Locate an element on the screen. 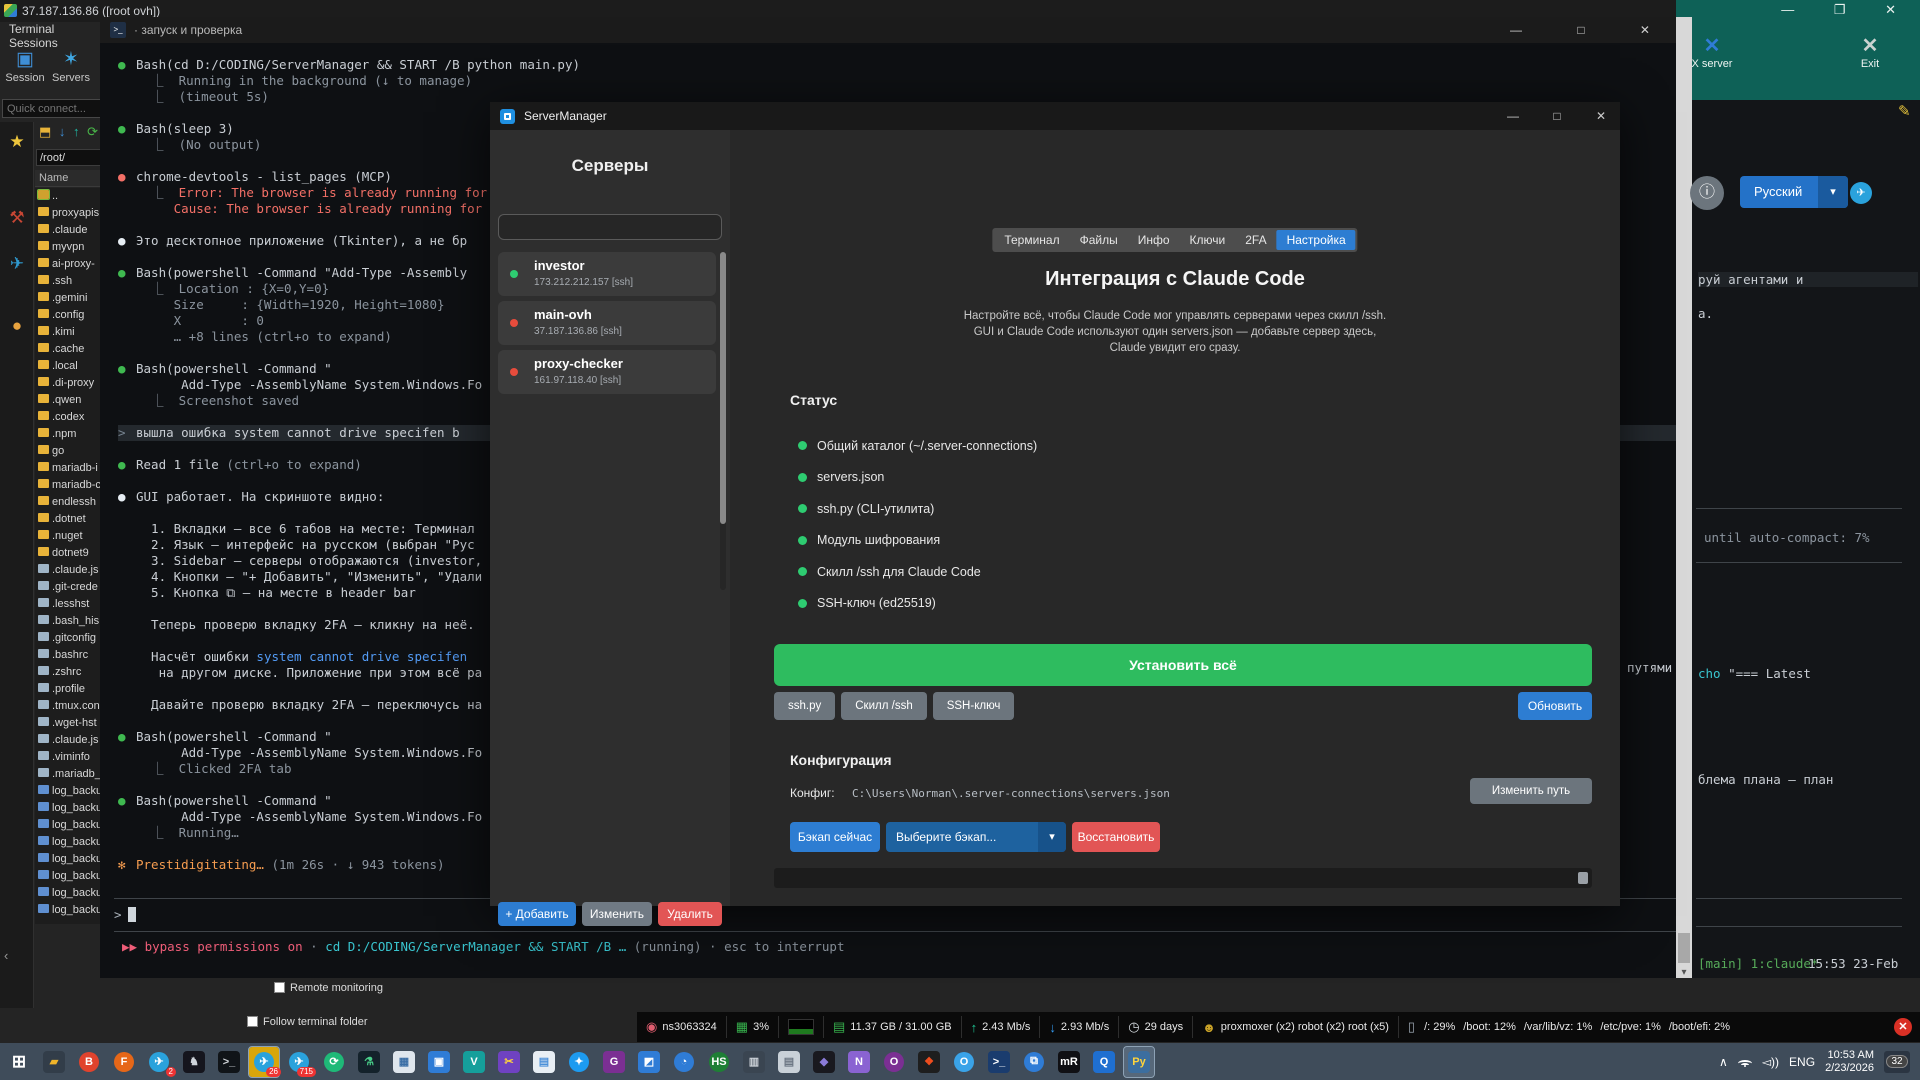 The image size is (1920, 1080). component-button: Скилл /ssh is located at coordinates (884, 706).